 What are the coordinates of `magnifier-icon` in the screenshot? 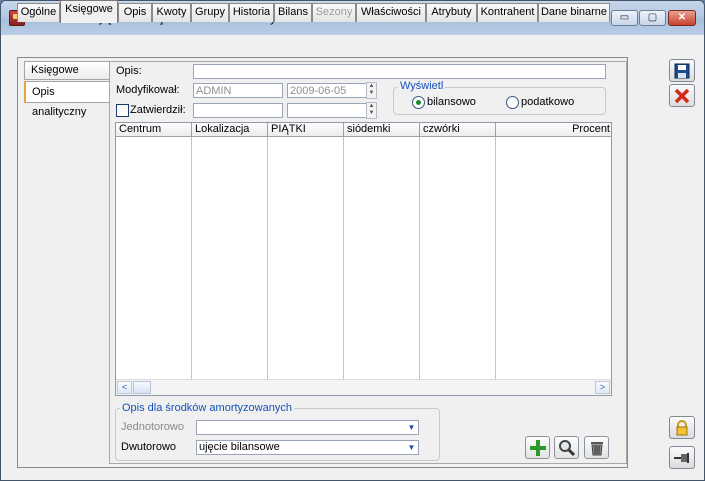 It's located at (566, 447).